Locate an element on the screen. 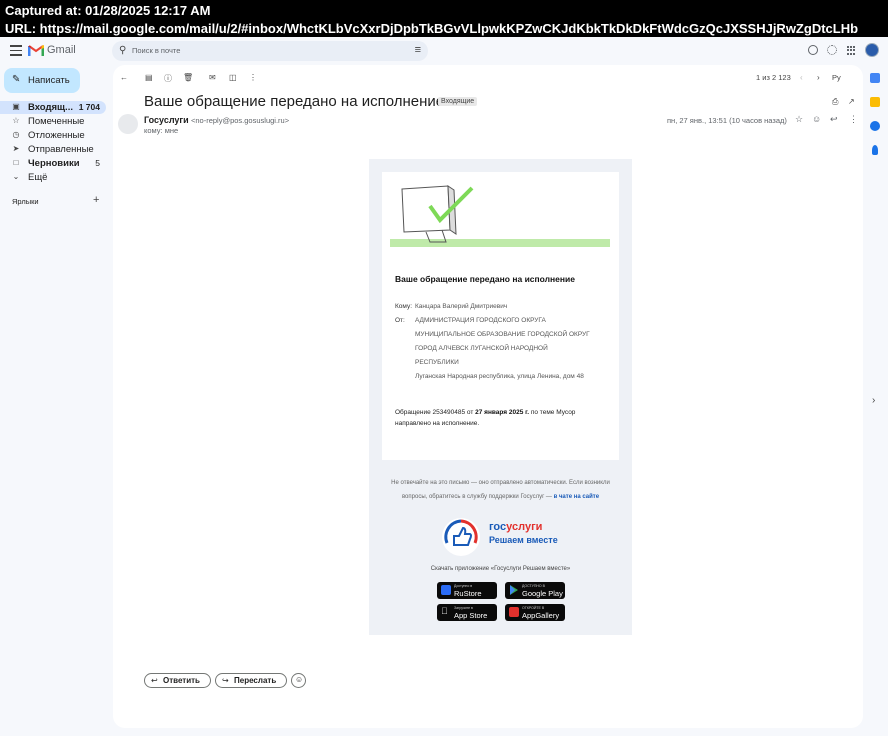 The height and width of the screenshot is (736, 888). sidebar-item-drafts: □ Черновики 5 is located at coordinates (53, 163).